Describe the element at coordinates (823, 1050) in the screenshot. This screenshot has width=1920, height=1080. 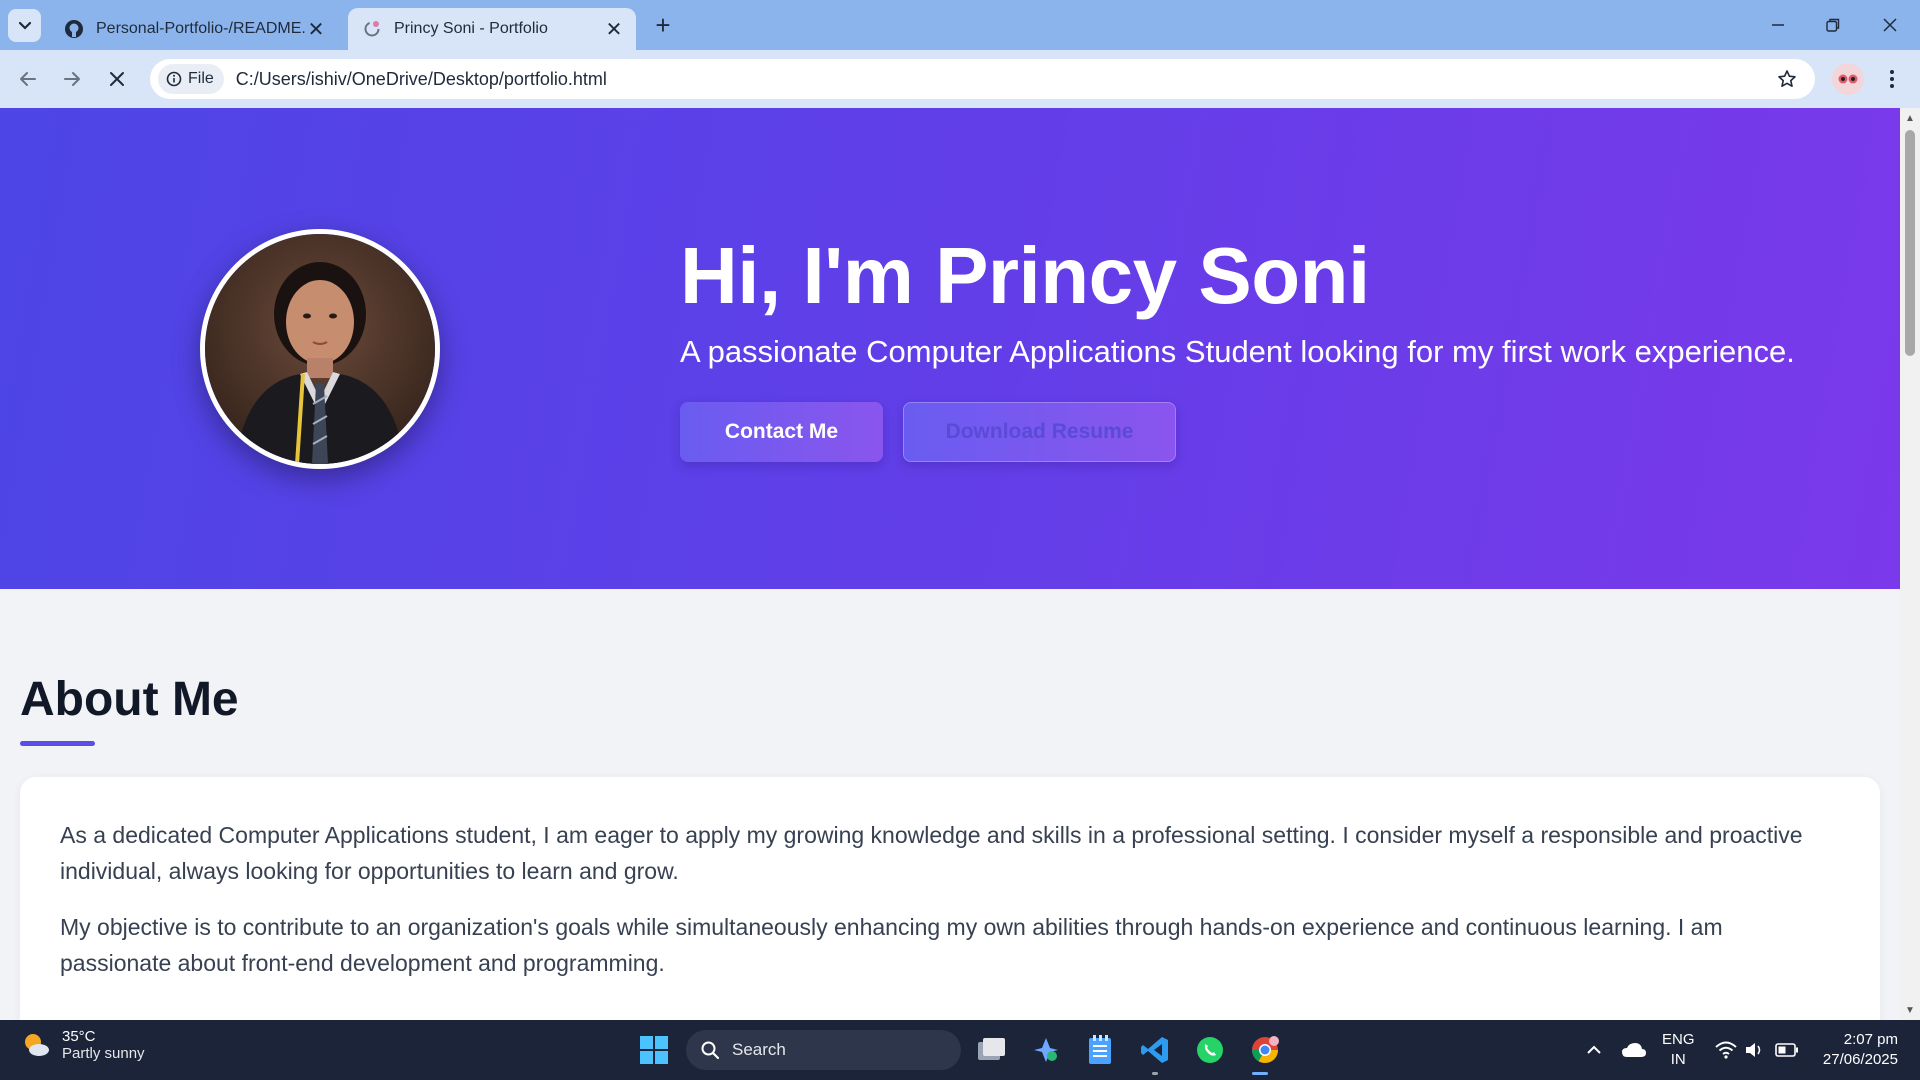
I see `taskbar-search-box: Search` at that location.